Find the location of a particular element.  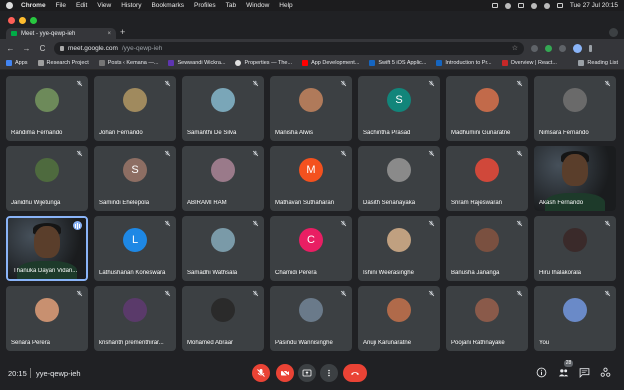

search-icon is located at coordinates (546, 5).